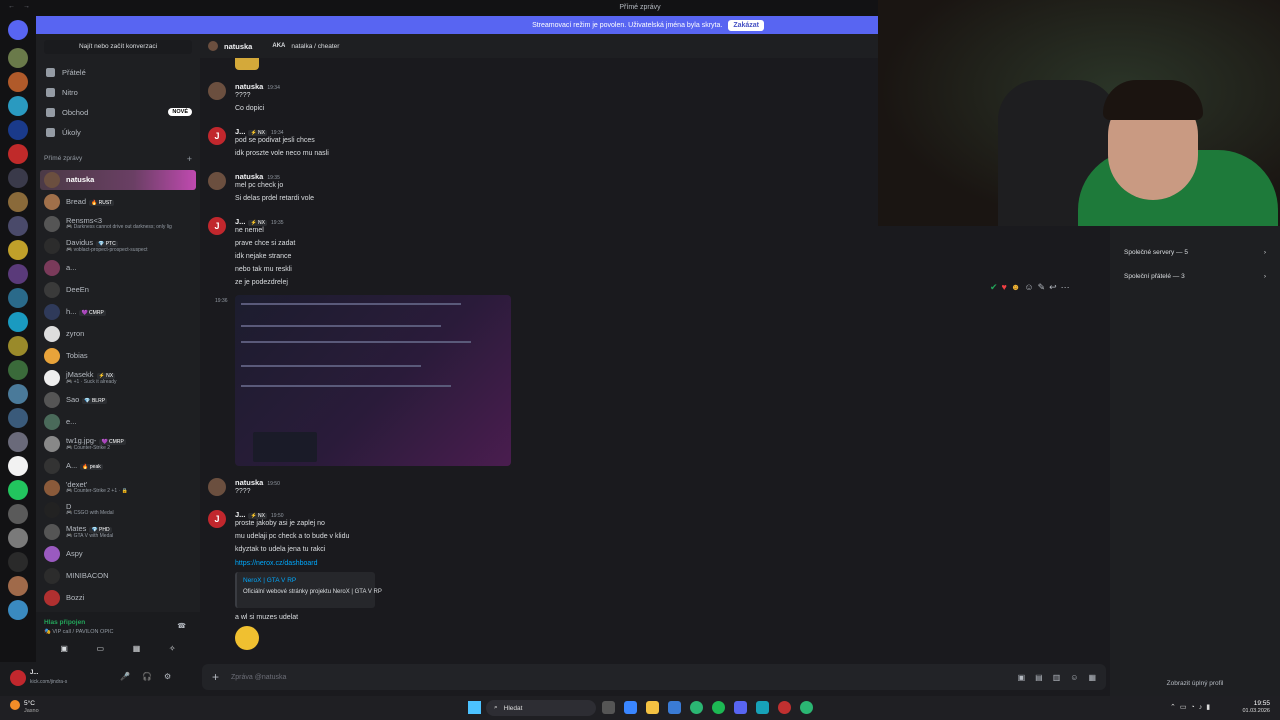  What do you see at coordinates (118, 312) in the screenshot?
I see `dm-item: h... 💜 CMRP` at bounding box center [118, 312].